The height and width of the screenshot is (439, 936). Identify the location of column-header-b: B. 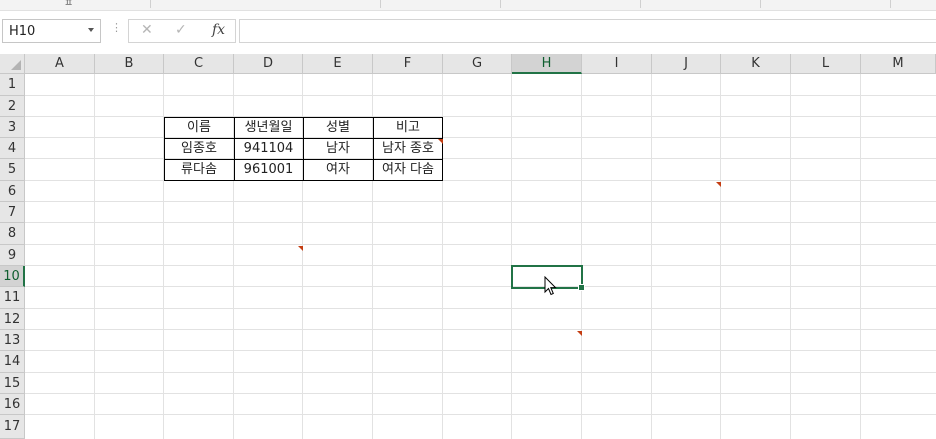
(129, 64).